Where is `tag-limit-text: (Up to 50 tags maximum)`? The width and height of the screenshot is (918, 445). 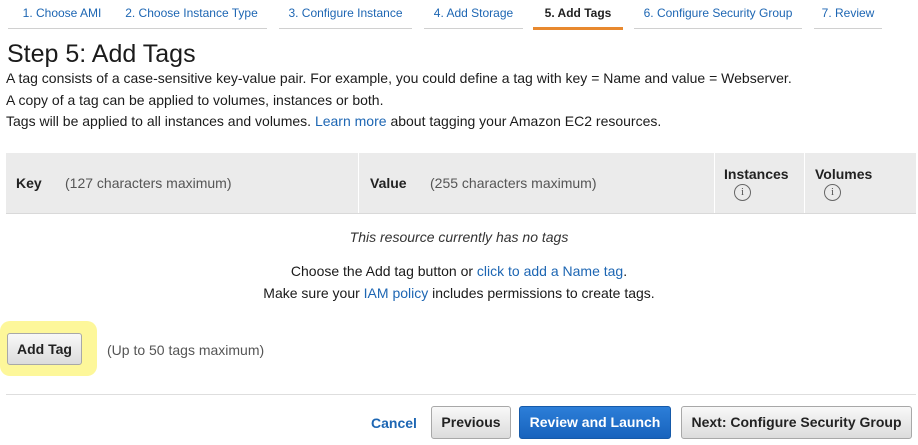 tag-limit-text: (Up to 50 tags maximum) is located at coordinates (186, 350).